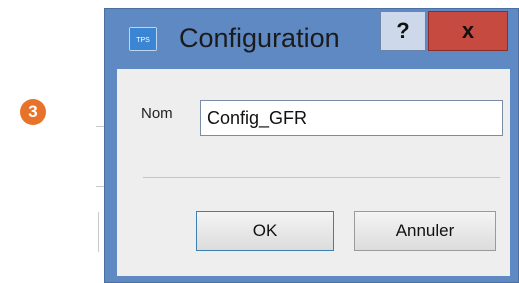  What do you see at coordinates (33, 112) in the screenshot?
I see `step-number-badge: 3` at bounding box center [33, 112].